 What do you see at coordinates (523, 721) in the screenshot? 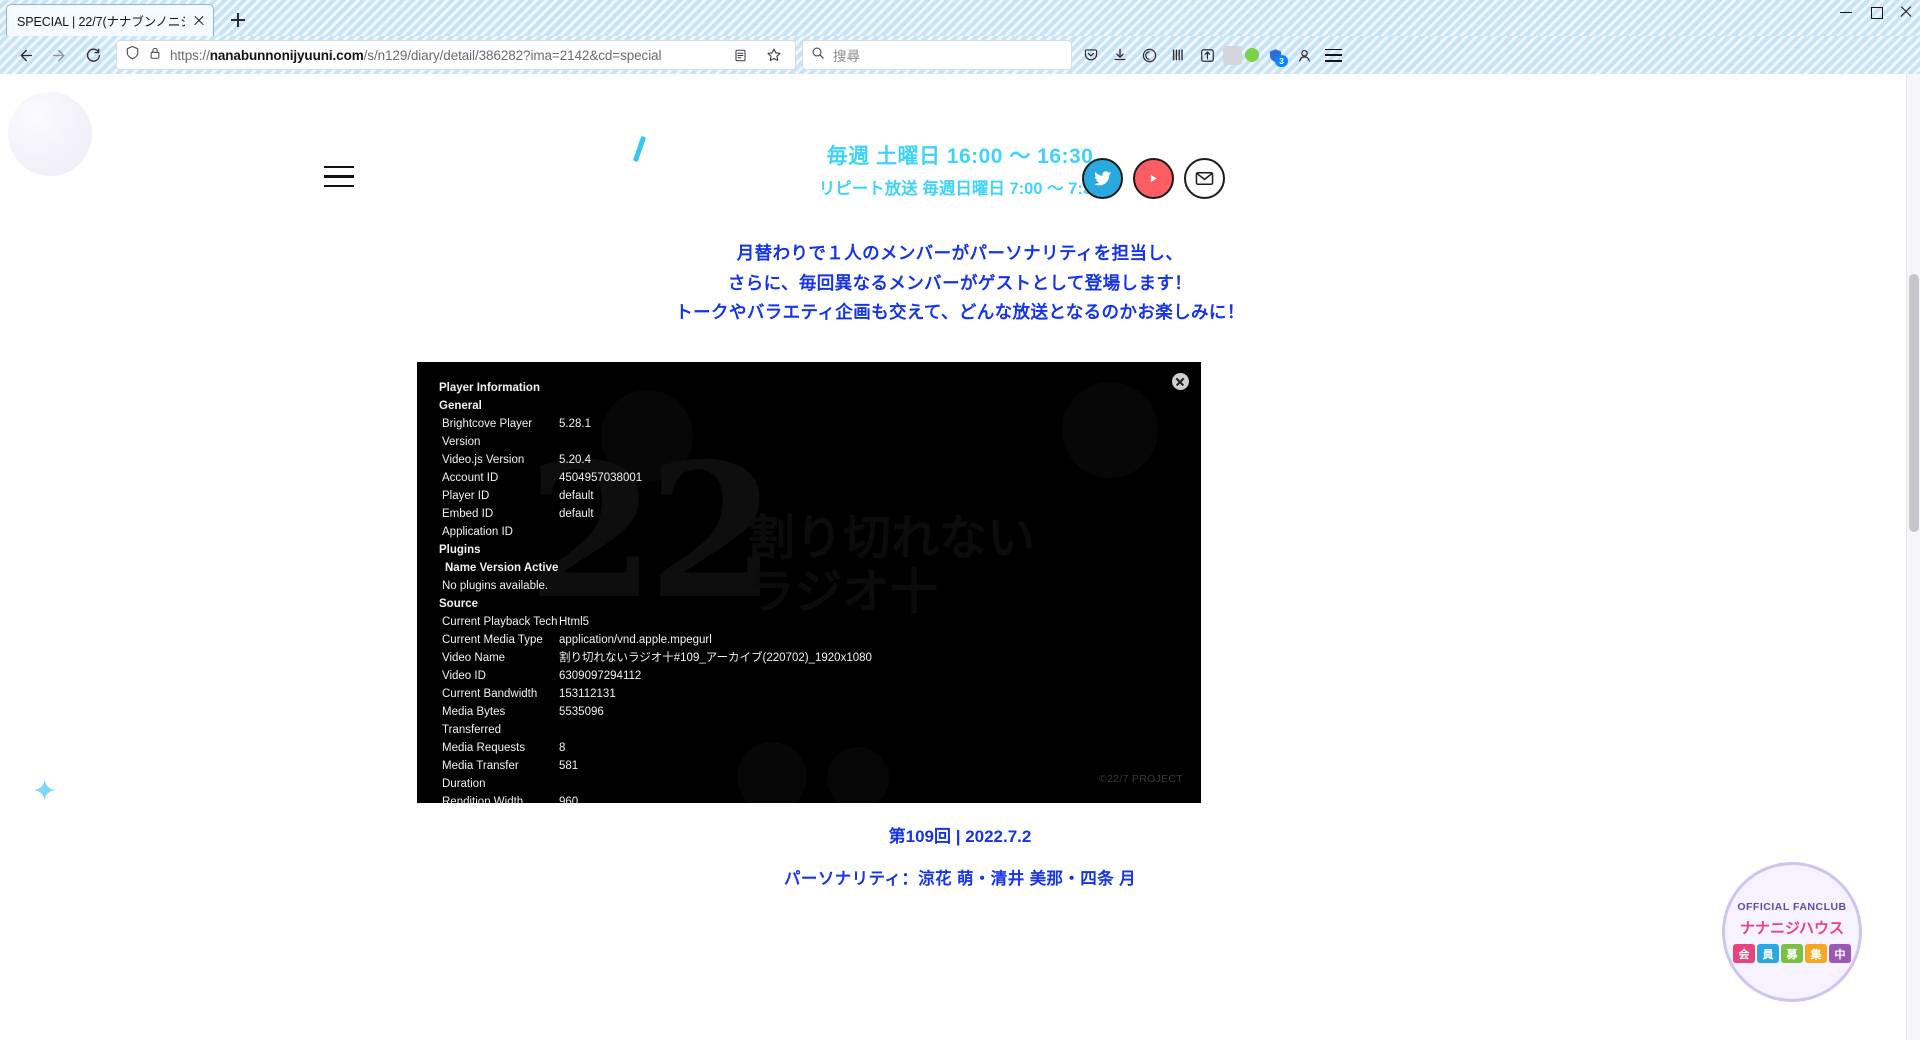
I see `info-row: Media Bytes Transferred 5535096` at bounding box center [523, 721].